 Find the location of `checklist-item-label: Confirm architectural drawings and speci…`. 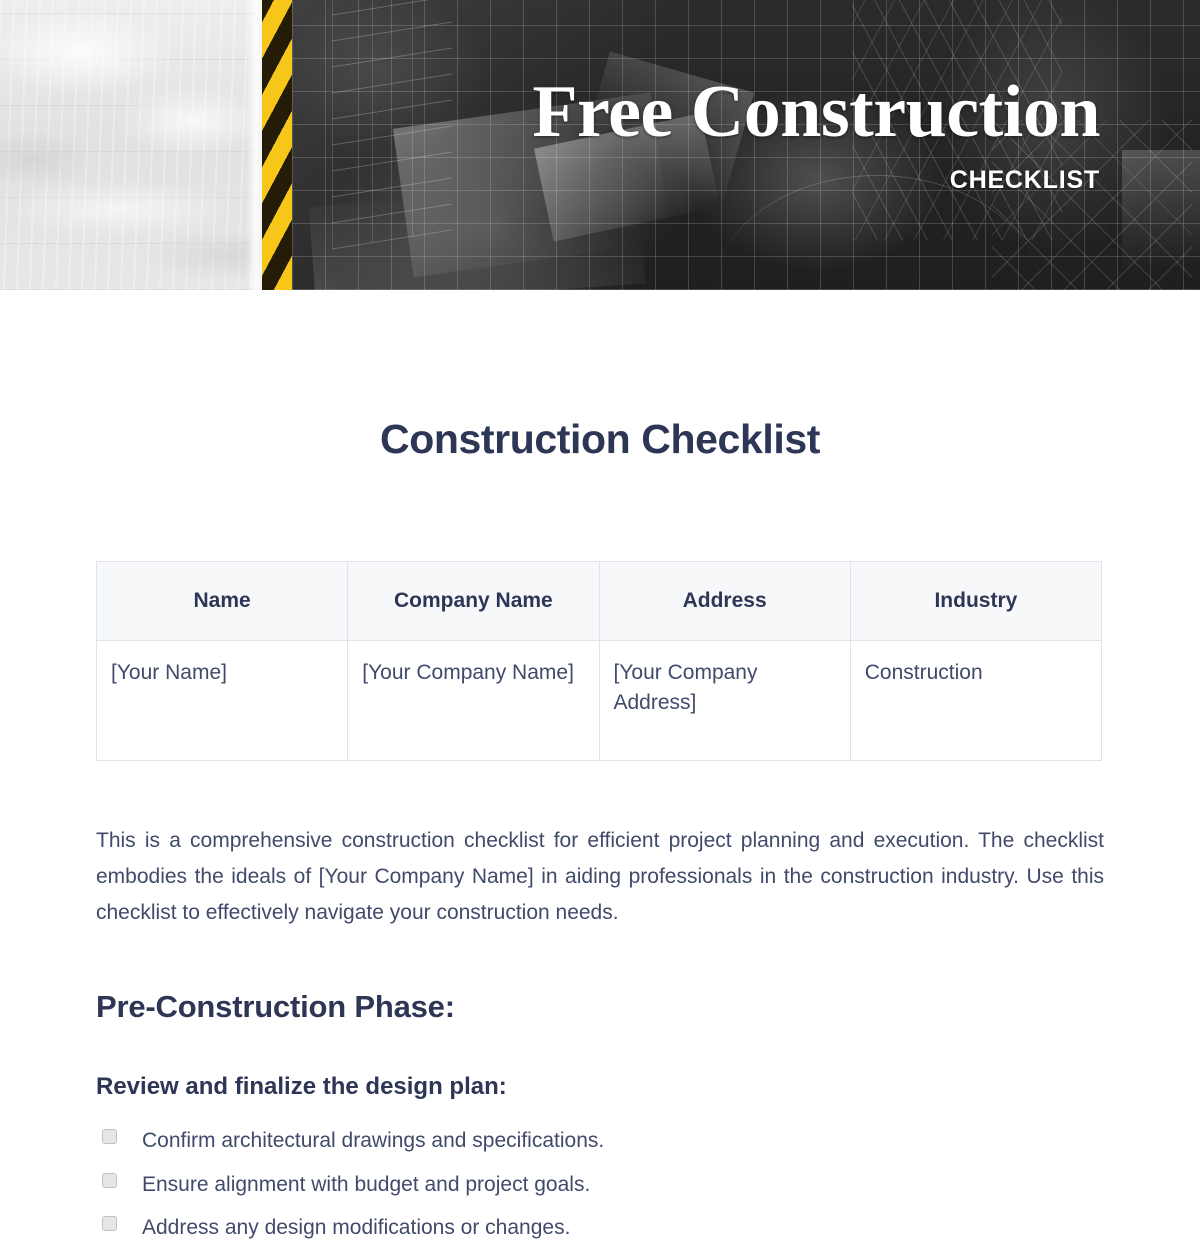

checklist-item-label: Confirm architectural drawings and speci… is located at coordinates (373, 1141).